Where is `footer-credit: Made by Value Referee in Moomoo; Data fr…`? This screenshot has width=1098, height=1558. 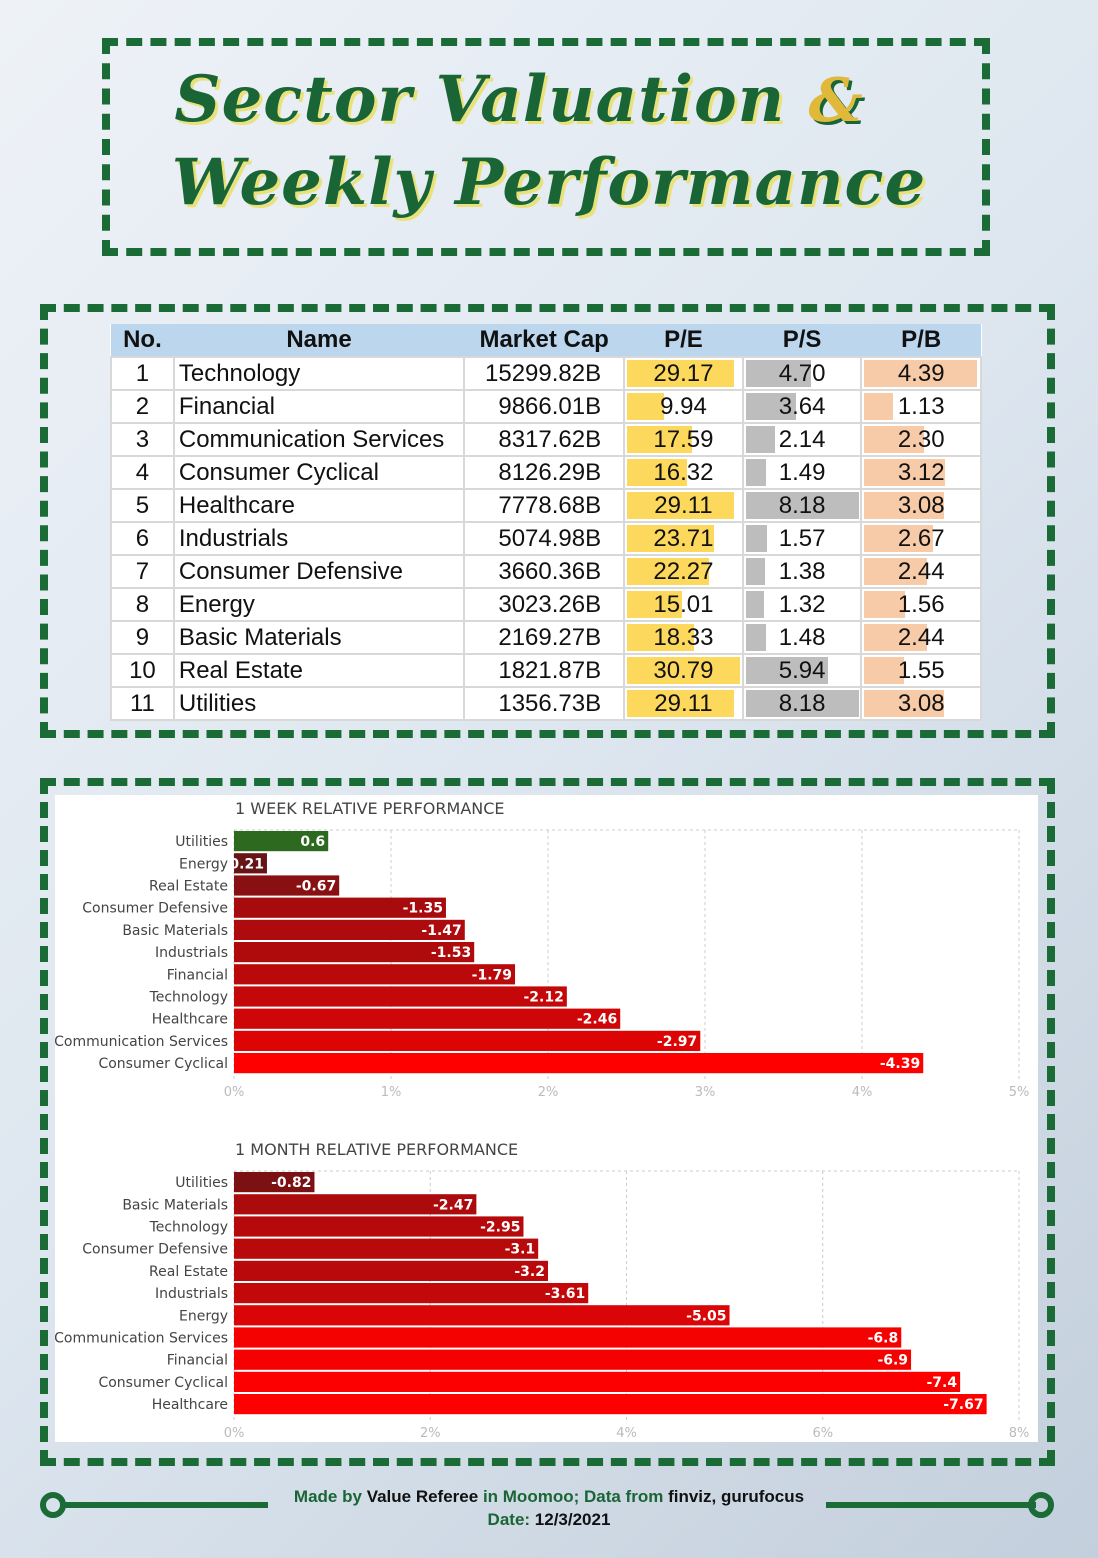
footer-credit: Made by Value Referee in Moomoo; Data fr… is located at coordinates (549, 1496).